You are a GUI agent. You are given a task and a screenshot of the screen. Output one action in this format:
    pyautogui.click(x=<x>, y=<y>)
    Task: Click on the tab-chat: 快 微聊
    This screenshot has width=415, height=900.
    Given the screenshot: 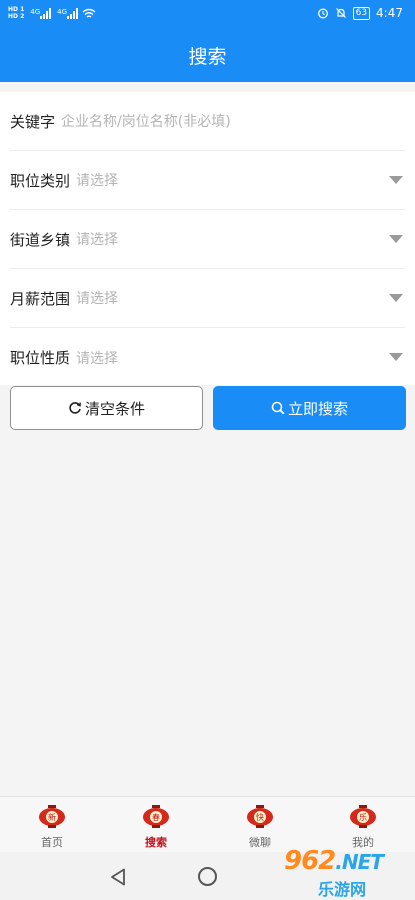 What is the action you would take?
    pyautogui.click(x=260, y=825)
    